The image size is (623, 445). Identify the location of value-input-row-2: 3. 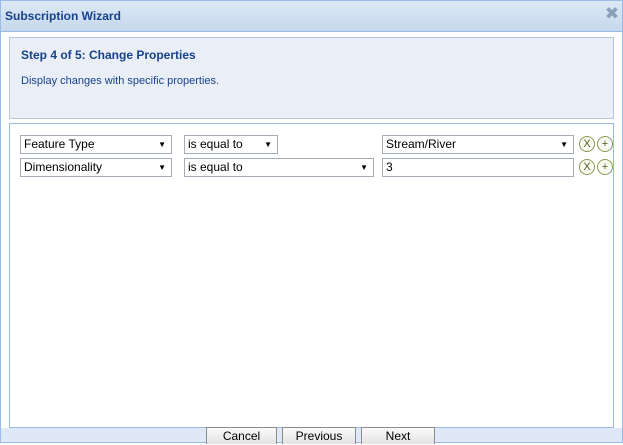
(478, 167).